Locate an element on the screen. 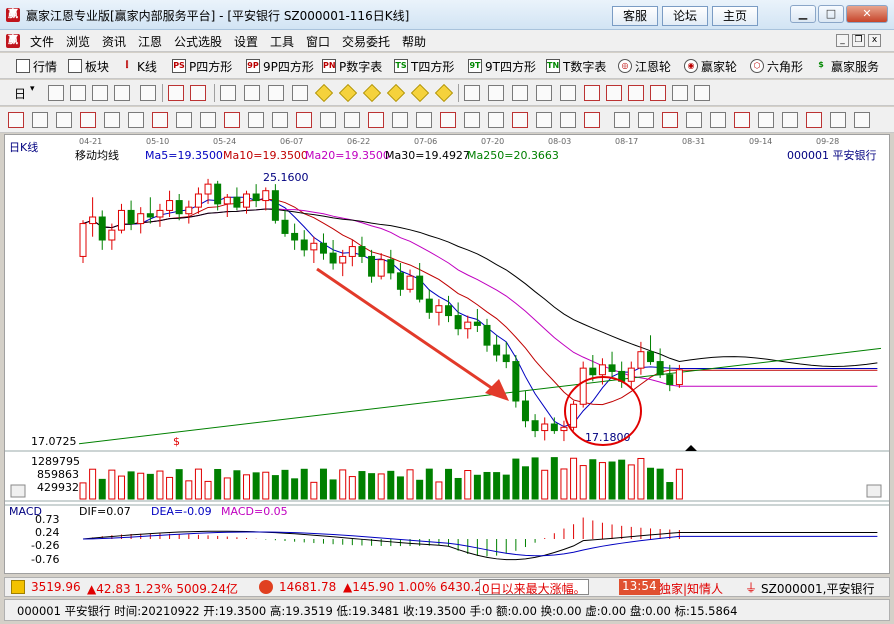  maximize-icon: □ is located at coordinates (831, 14).